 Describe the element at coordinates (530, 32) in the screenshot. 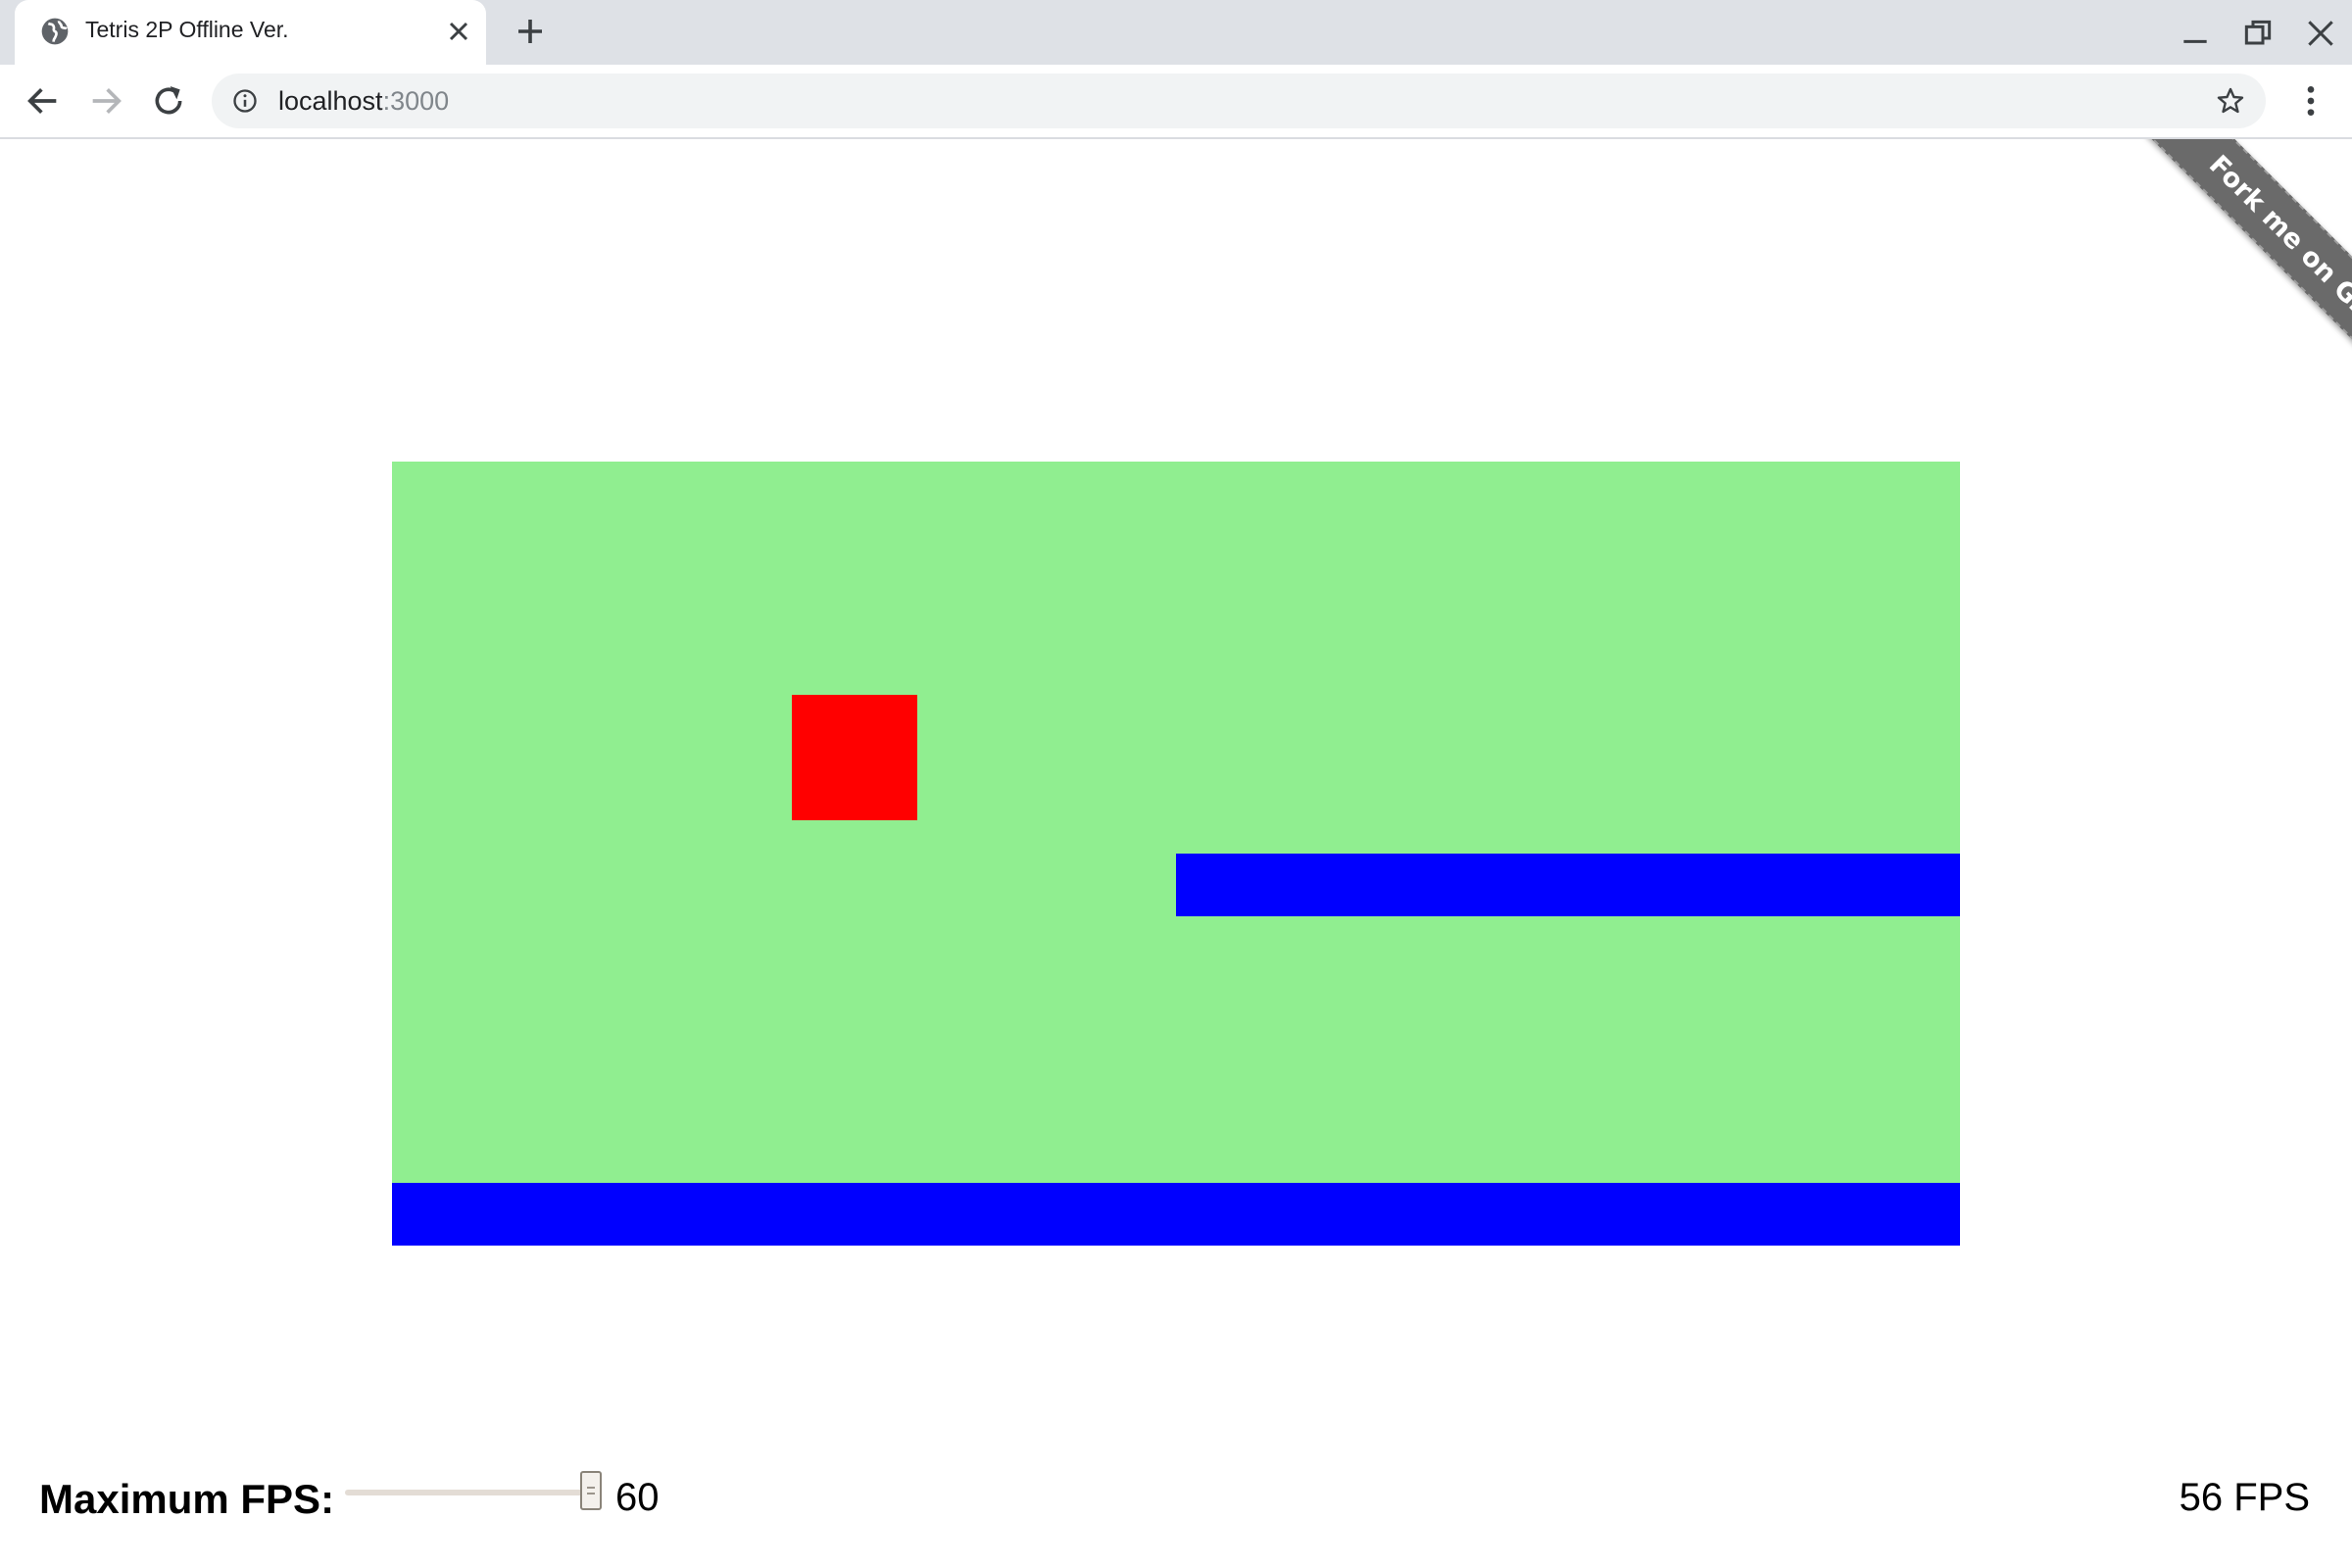

I see `new-tab-icon` at that location.